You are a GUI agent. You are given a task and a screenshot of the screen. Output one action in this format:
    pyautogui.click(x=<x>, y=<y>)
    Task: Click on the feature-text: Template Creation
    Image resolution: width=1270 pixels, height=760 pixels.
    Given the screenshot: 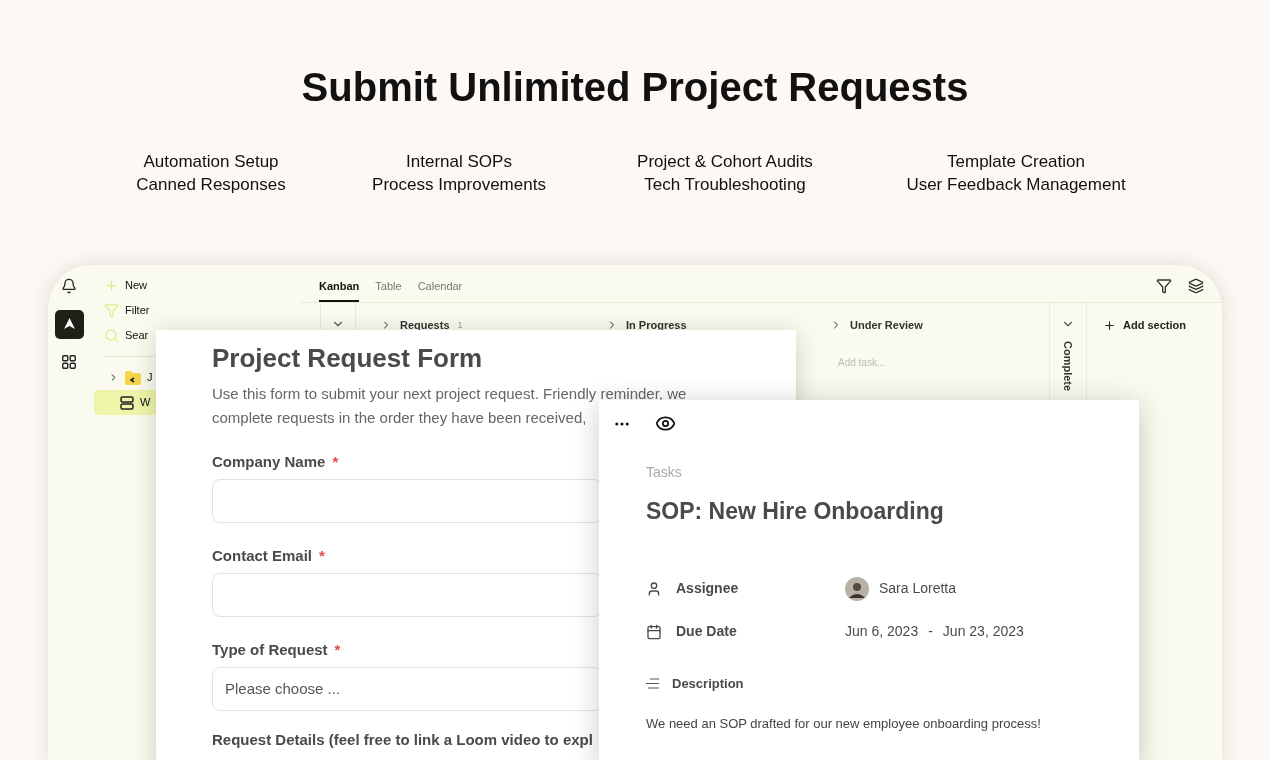 What is the action you would take?
    pyautogui.click(x=1016, y=162)
    